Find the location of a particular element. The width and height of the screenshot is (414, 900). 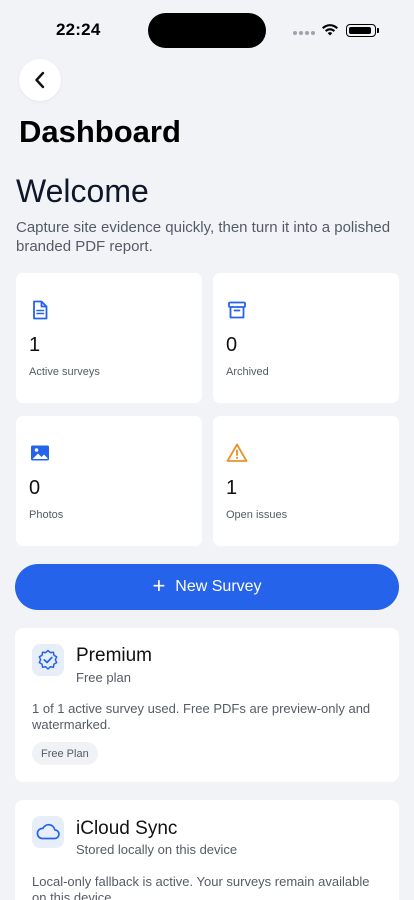

back-button is located at coordinates (40, 80).